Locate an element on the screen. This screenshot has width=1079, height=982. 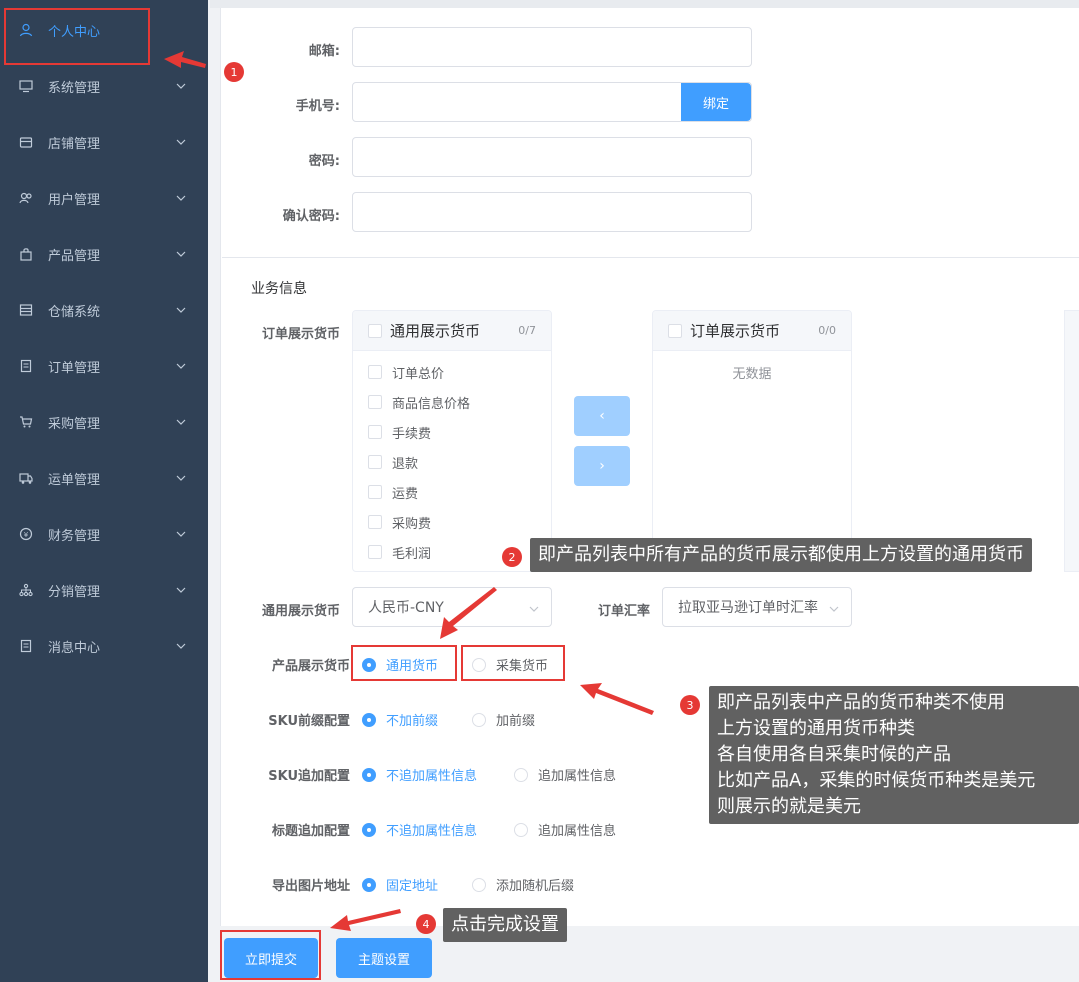
list-item: 手续费 is located at coordinates (452, 432).